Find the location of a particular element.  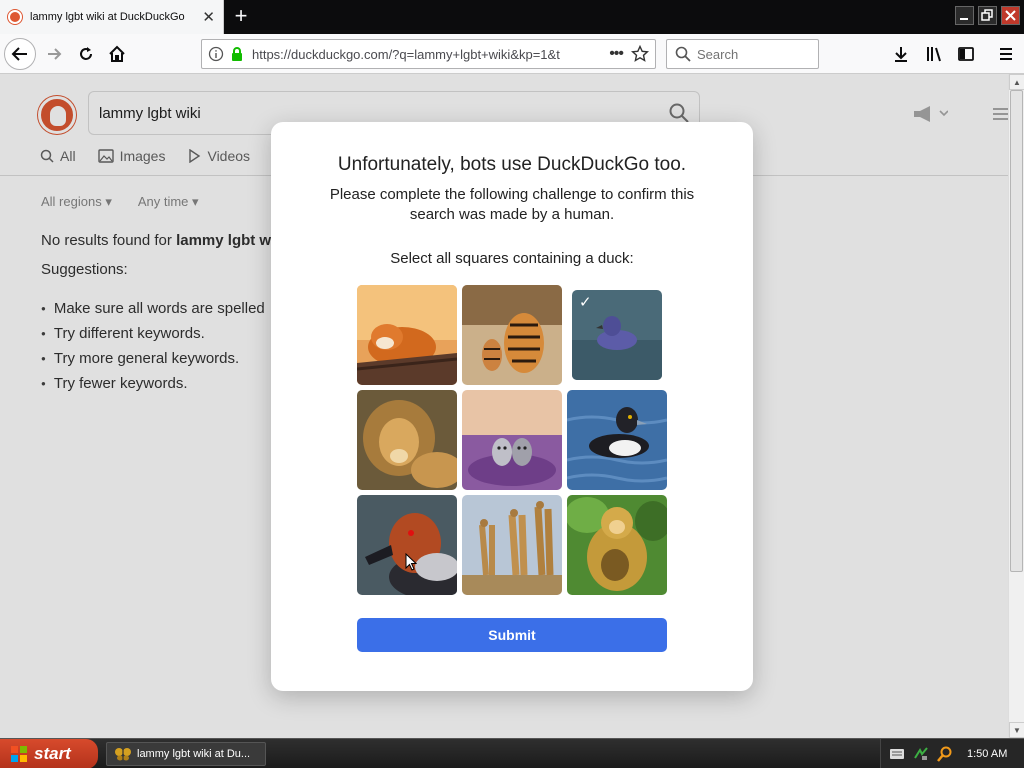

challenge-tile-duck-redhead is located at coordinates (407, 545).